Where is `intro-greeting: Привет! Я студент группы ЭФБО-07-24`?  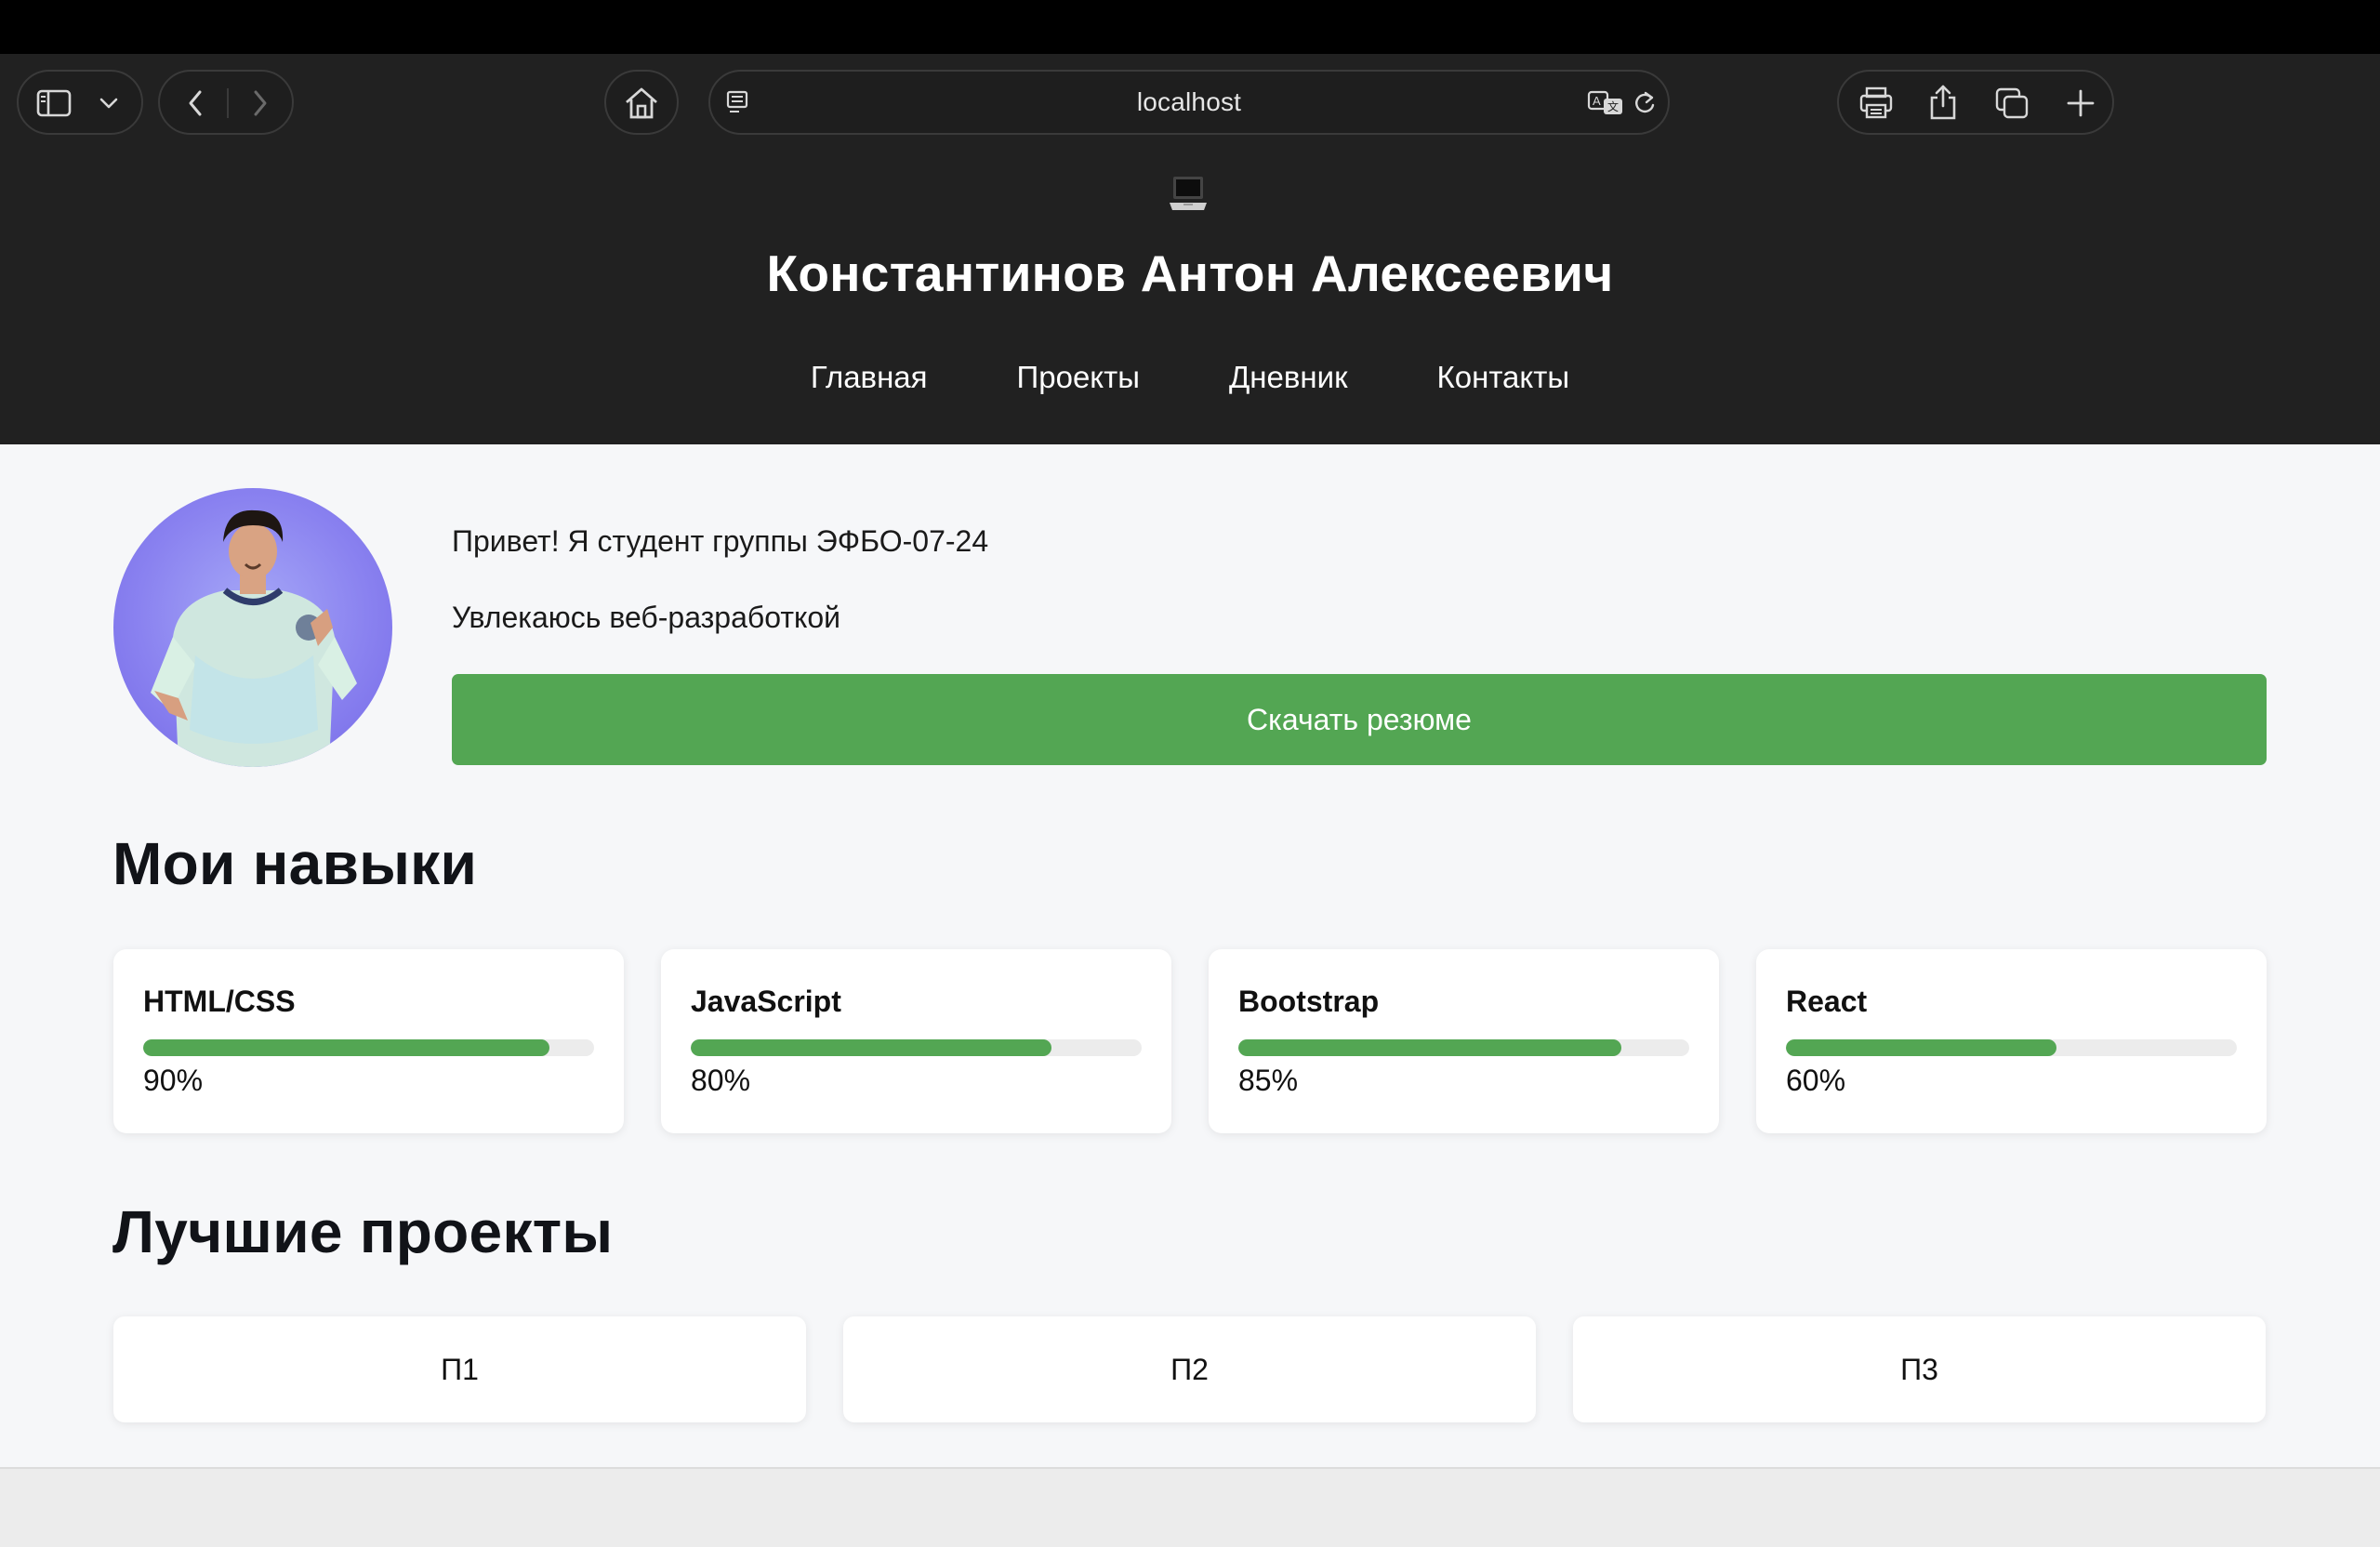 intro-greeting: Привет! Я студент группы ЭФБО-07-24 is located at coordinates (720, 541).